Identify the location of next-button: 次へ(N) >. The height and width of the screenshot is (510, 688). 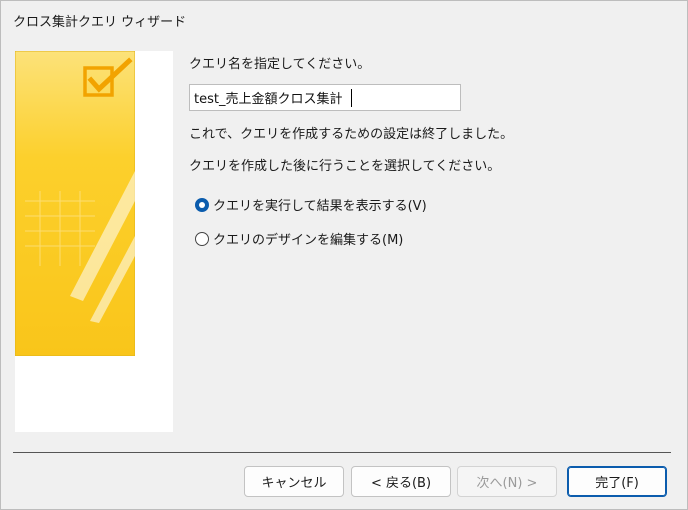
(507, 481).